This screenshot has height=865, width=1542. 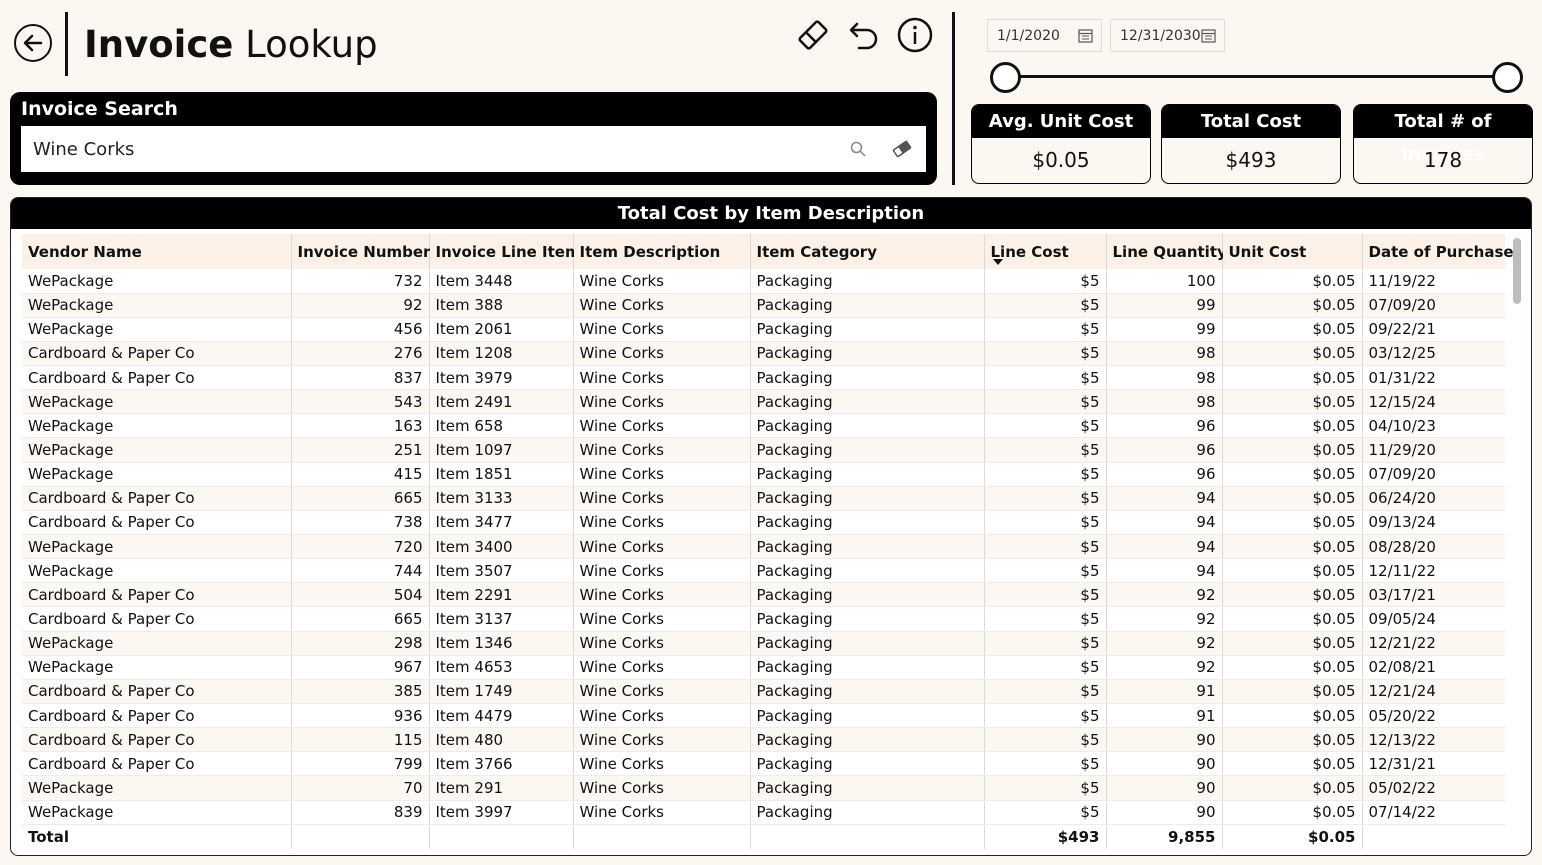 I want to click on date-slider-track, so click(x=1256, y=76).